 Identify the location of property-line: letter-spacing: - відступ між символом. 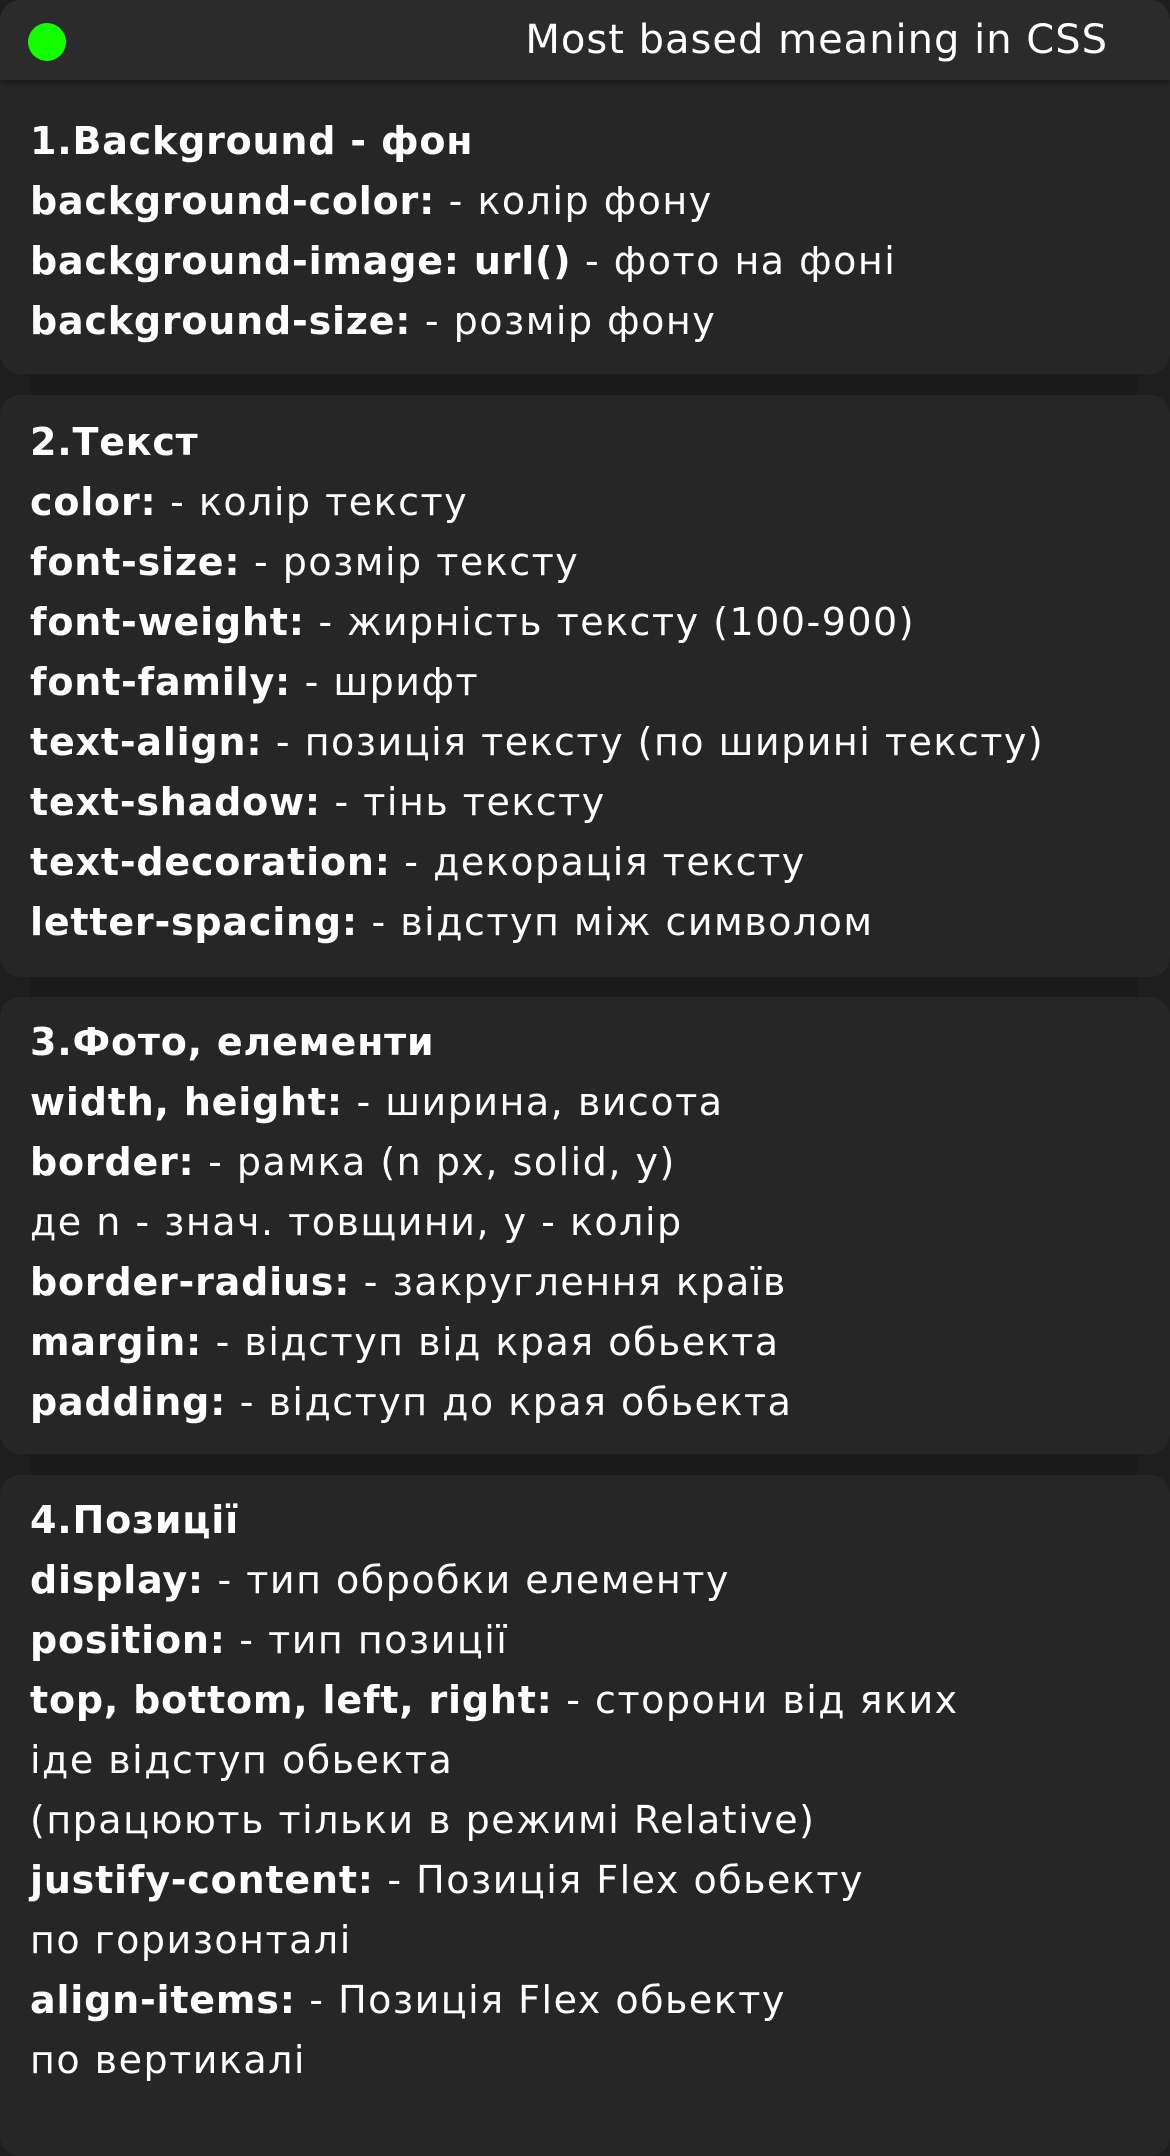
(585, 922).